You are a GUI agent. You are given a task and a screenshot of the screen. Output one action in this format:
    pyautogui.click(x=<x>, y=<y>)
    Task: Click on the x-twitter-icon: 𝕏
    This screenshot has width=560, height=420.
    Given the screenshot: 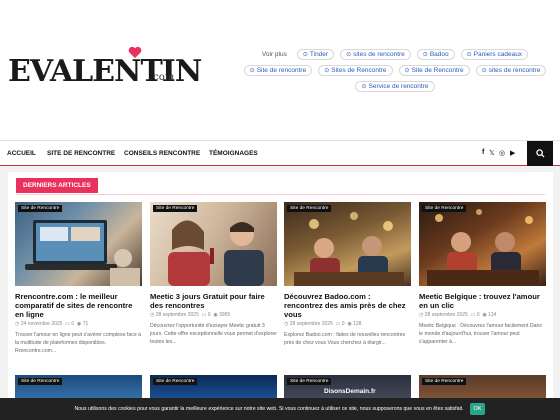 What is the action you would take?
    pyautogui.click(x=492, y=153)
    